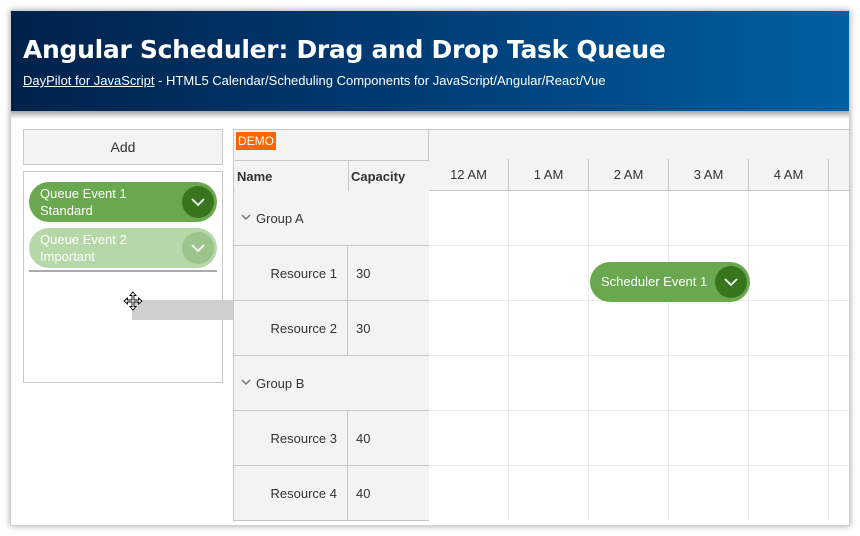 The height and width of the screenshot is (536, 860). I want to click on drag-shadow, so click(183, 310).